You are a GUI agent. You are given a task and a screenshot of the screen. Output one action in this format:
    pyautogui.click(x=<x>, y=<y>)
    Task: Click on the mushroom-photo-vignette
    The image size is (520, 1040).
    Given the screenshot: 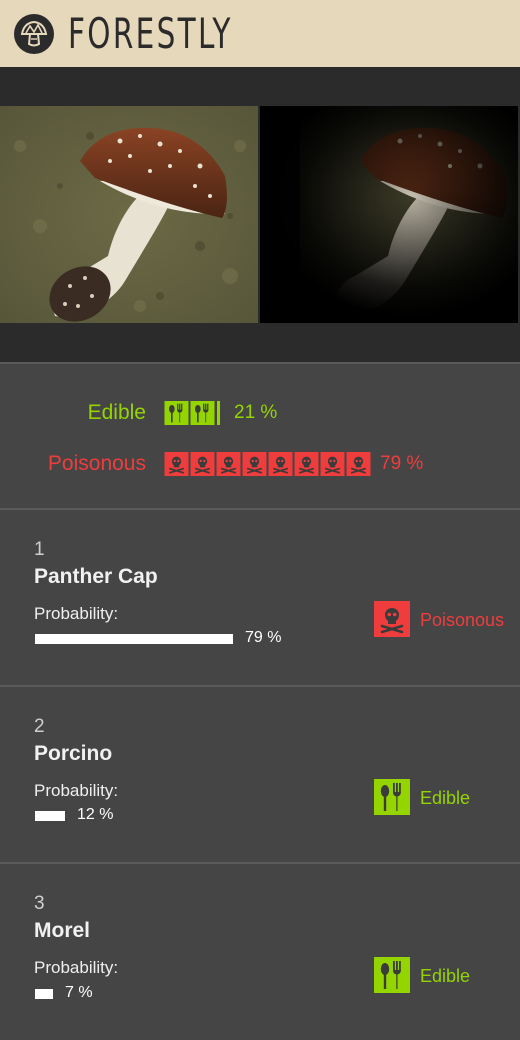 What is the action you would take?
    pyautogui.click(x=389, y=214)
    